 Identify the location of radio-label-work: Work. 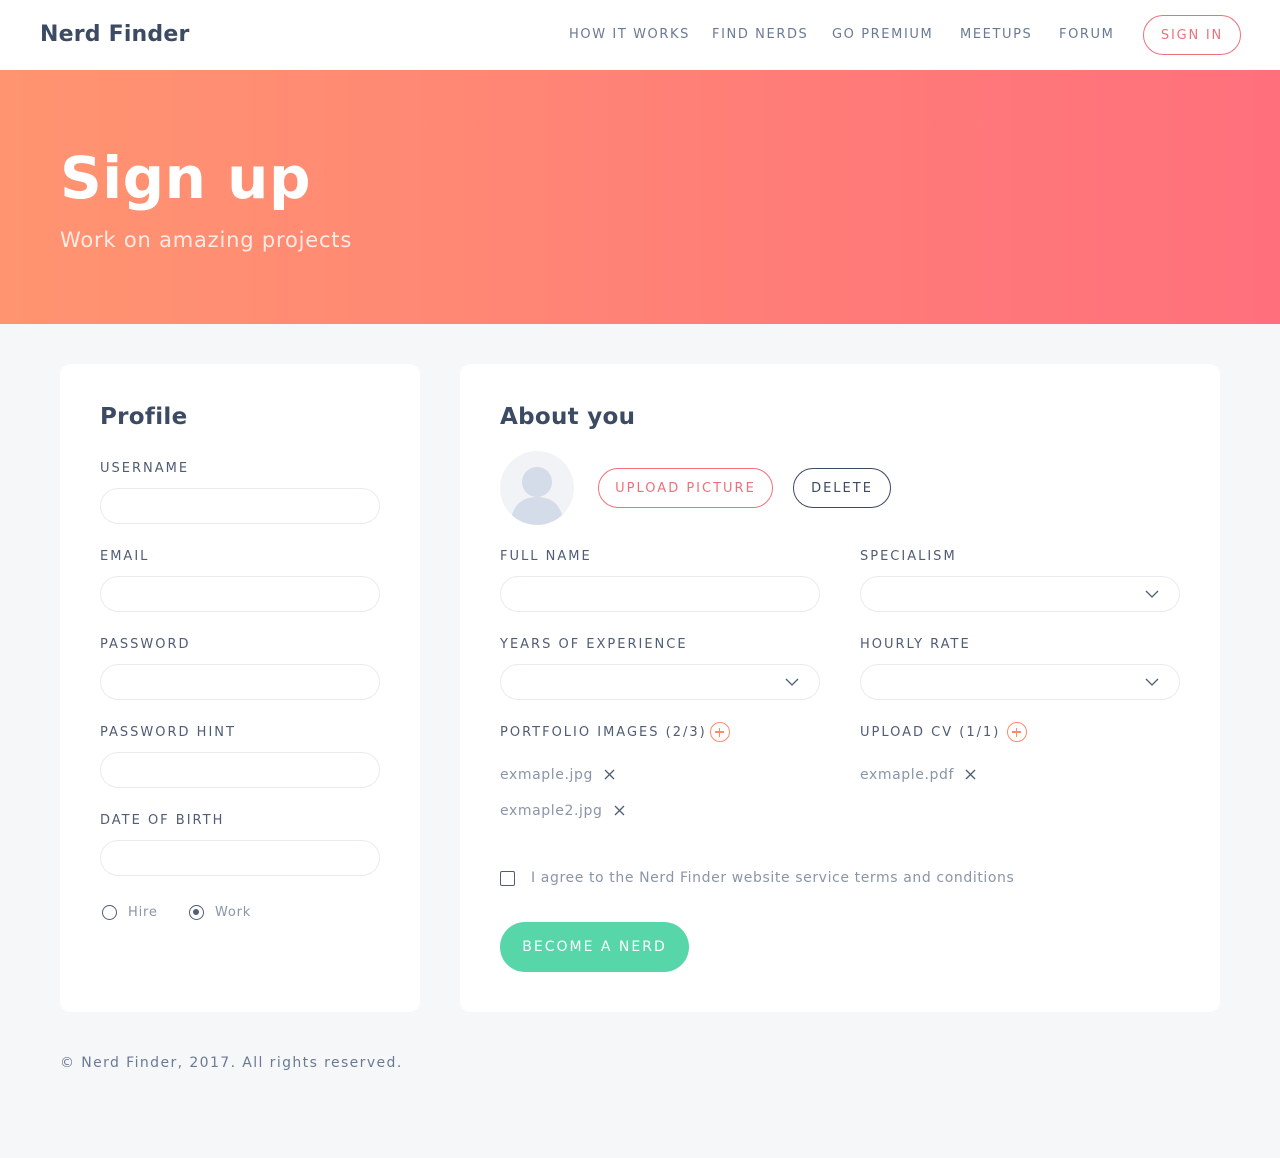
(233, 912).